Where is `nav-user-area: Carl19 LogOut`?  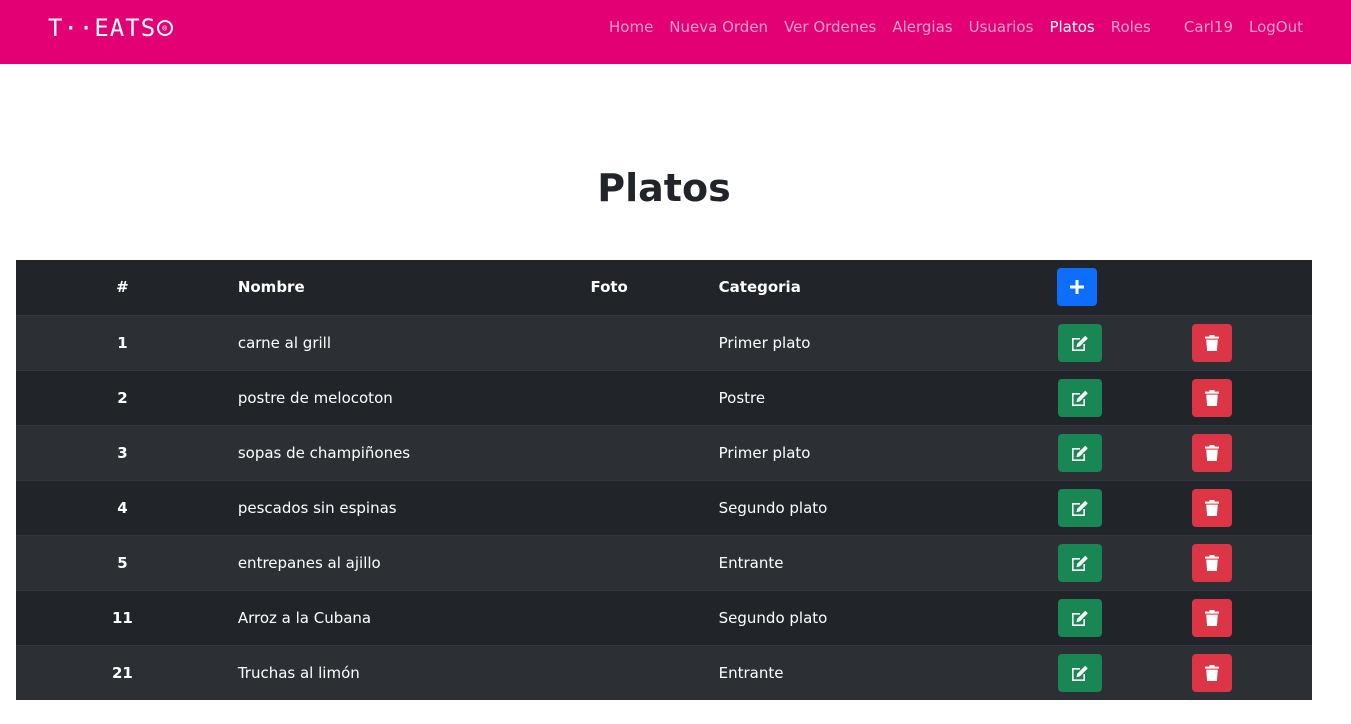
nav-user-area: Carl19 LogOut is located at coordinates (1243, 27).